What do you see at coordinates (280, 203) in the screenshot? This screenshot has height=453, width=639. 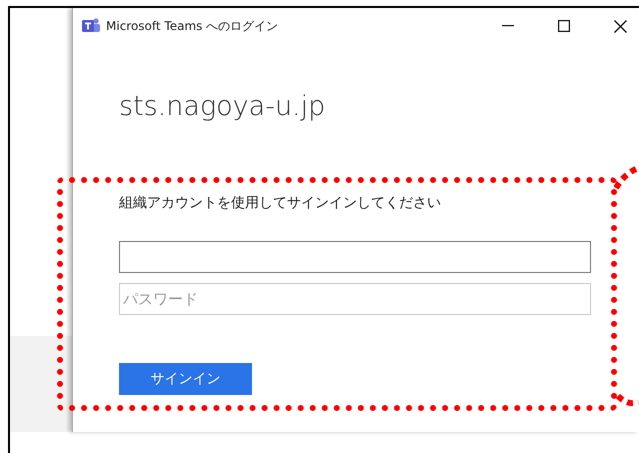 I see `sign-in-prompt: 組織アカウントを使用してサインインしてください` at bounding box center [280, 203].